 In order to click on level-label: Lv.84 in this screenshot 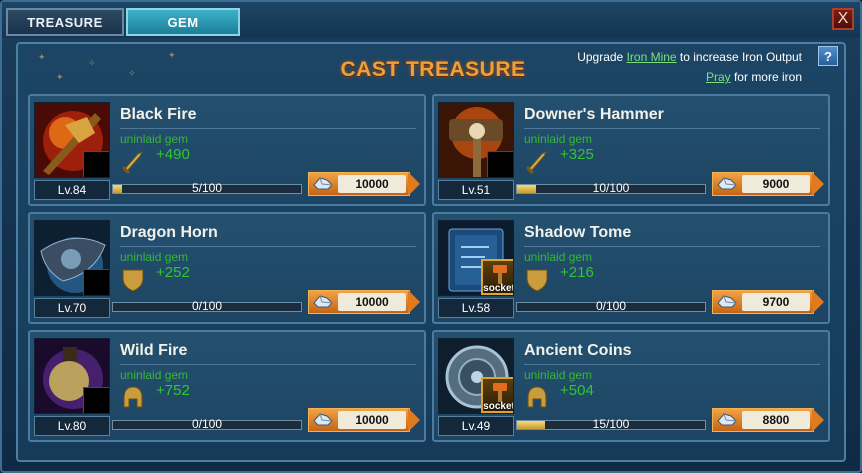, I will do `click(72, 190)`.